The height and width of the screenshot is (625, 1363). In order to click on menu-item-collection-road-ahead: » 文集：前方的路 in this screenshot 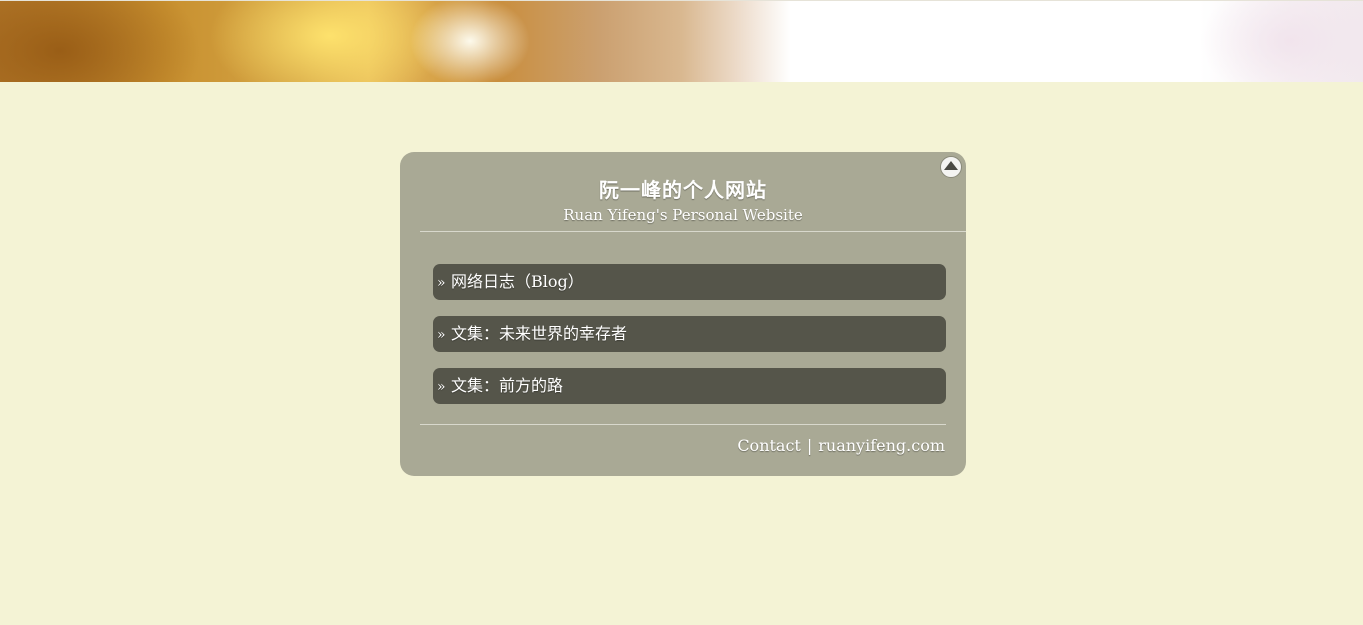, I will do `click(689, 386)`.